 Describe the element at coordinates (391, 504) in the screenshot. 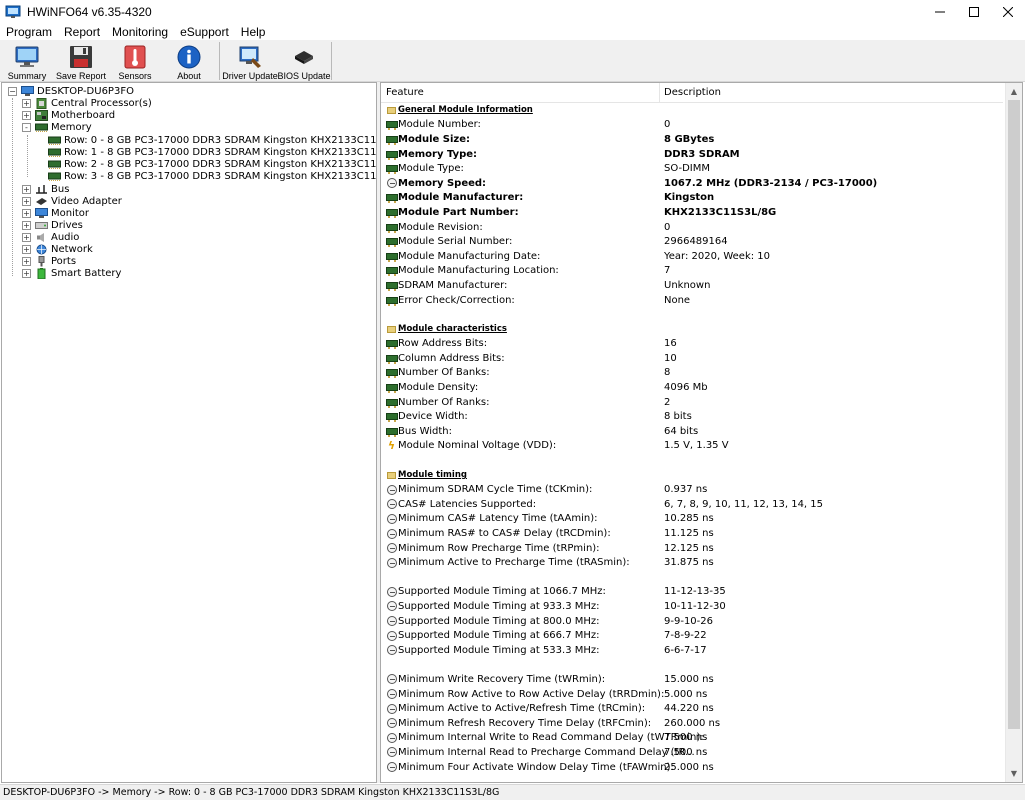

I see `clock-icon` at that location.